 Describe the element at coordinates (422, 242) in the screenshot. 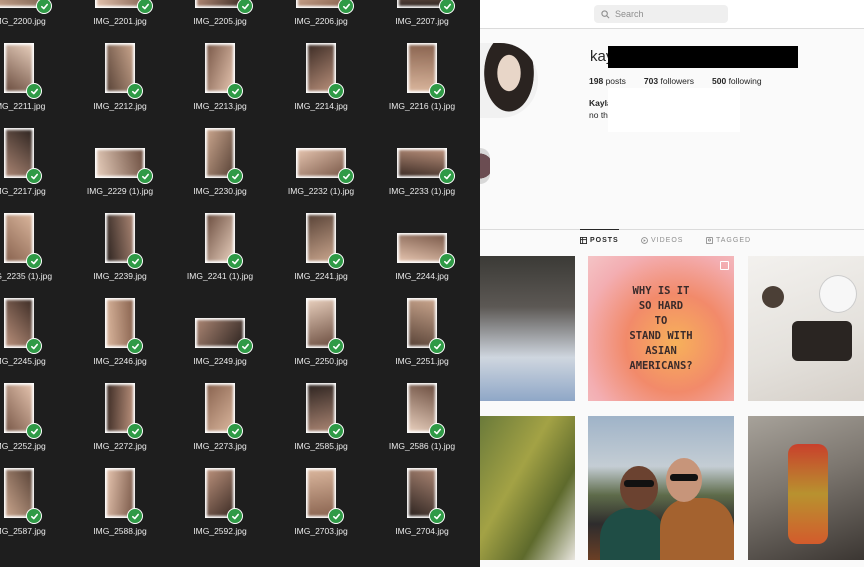

I see `file-item: IMG_2244.jpg` at that location.